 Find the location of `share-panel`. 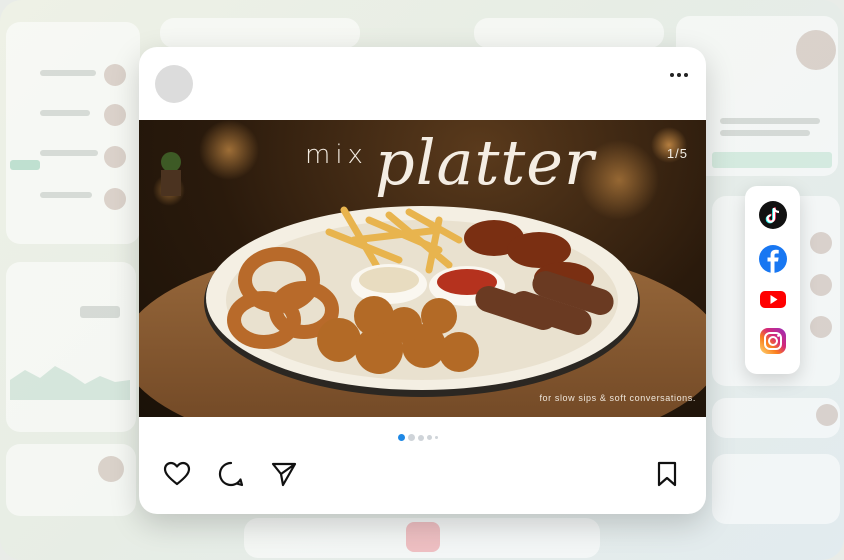

share-panel is located at coordinates (772, 280).